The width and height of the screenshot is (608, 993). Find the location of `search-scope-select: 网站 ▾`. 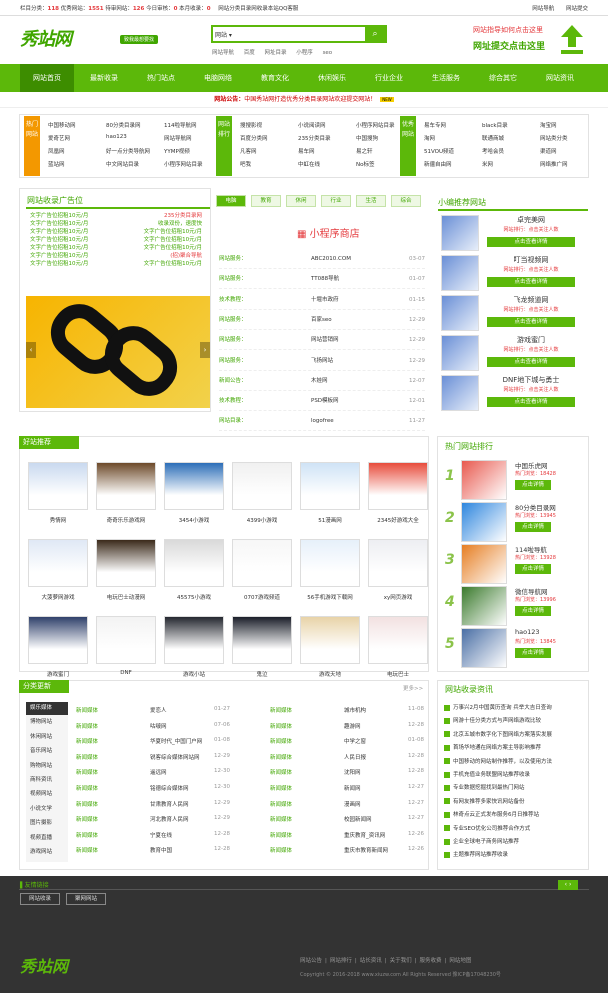

search-scope-select: 网站 ▾ is located at coordinates (223, 34).